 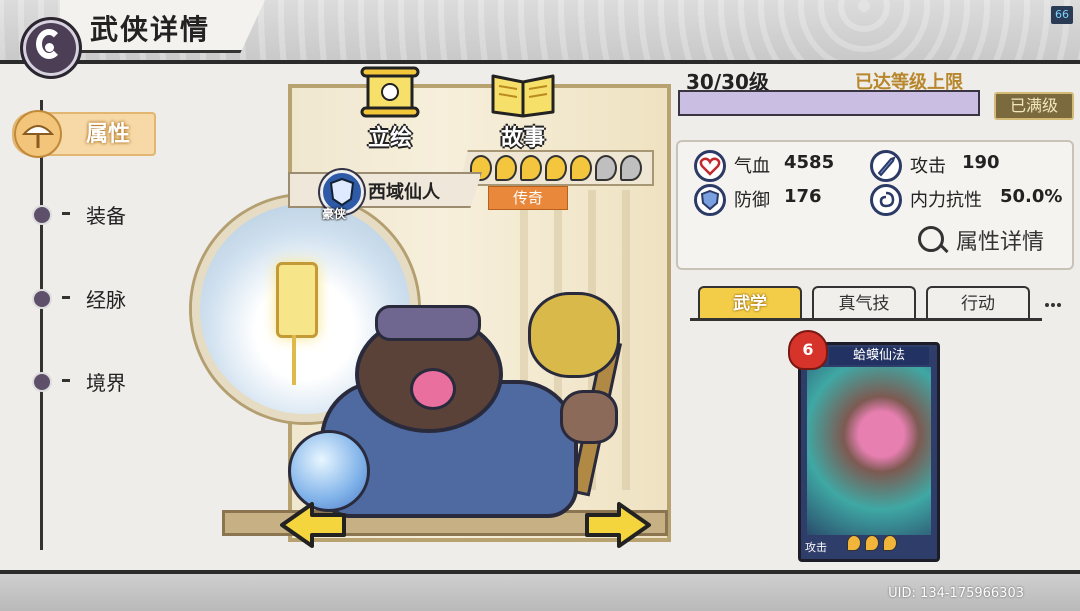 I want to click on lantern-icon, so click(x=297, y=300).